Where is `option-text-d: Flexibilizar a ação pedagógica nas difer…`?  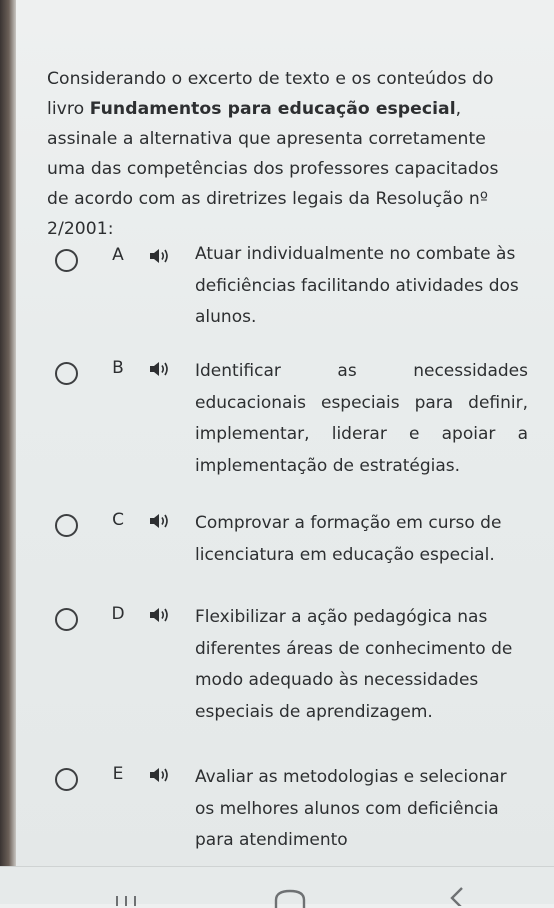 option-text-d: Flexibilizar a ação pedagógica nas difer… is located at coordinates (354, 664).